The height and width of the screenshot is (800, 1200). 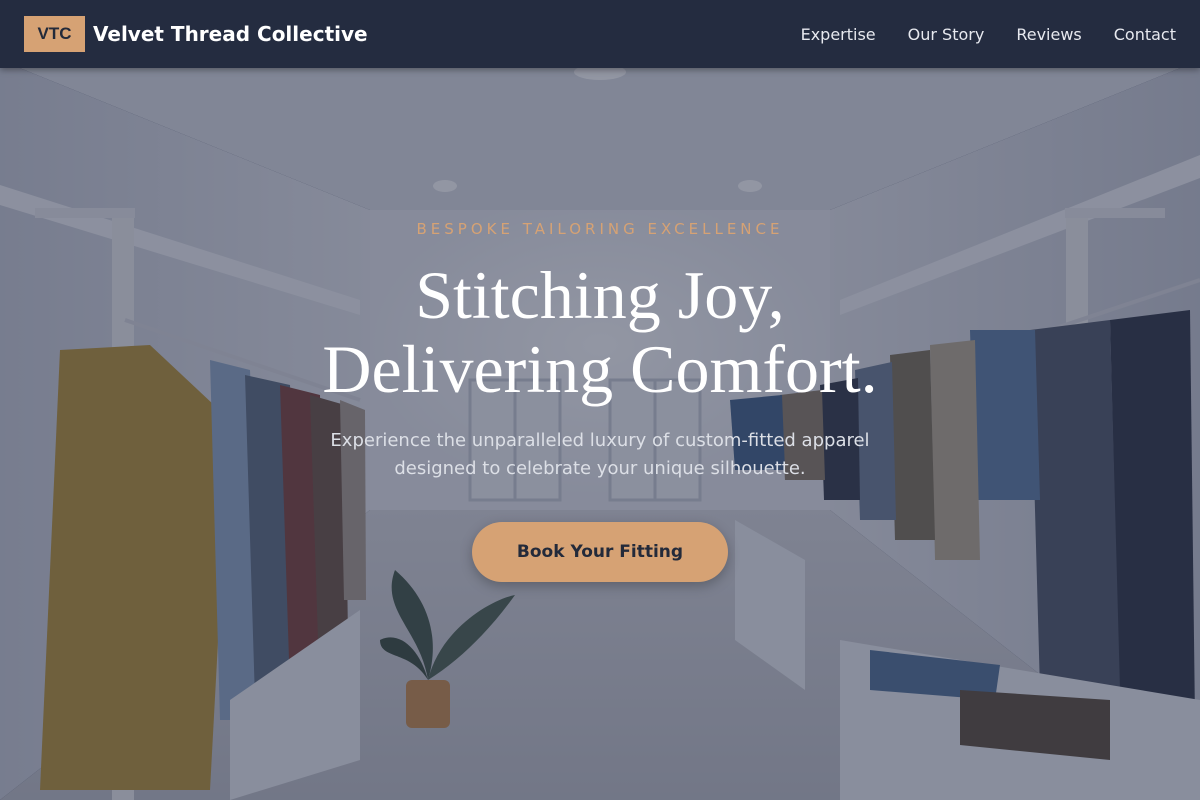 I want to click on nav-links: Expertise Our Story Reviews Contact, so click(x=988, y=34).